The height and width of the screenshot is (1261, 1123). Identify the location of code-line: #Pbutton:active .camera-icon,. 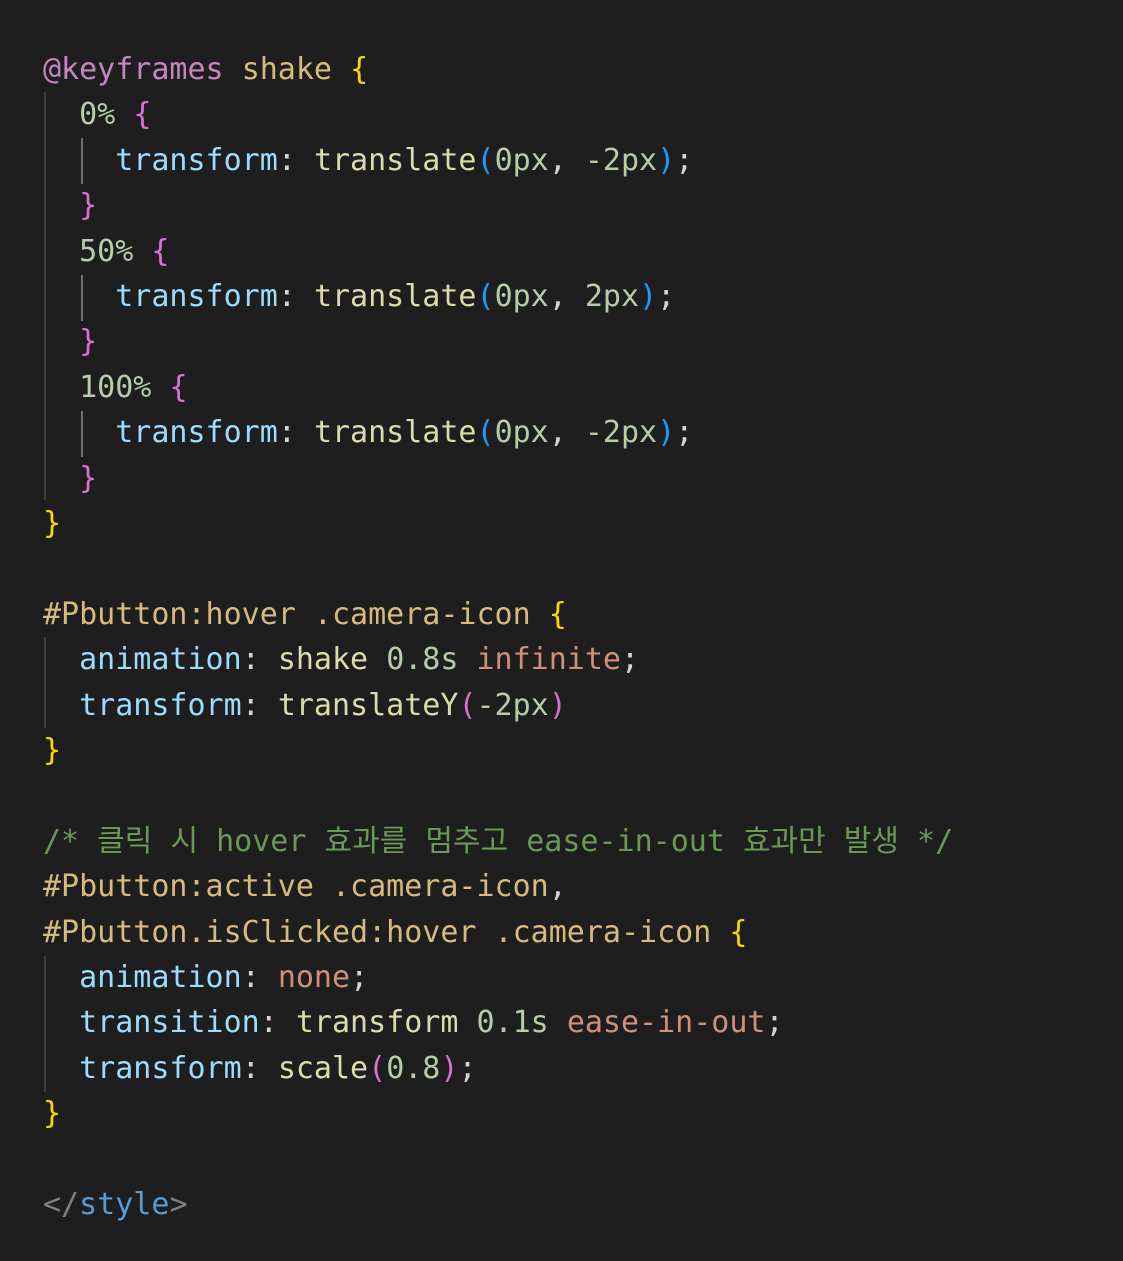
(305, 886).